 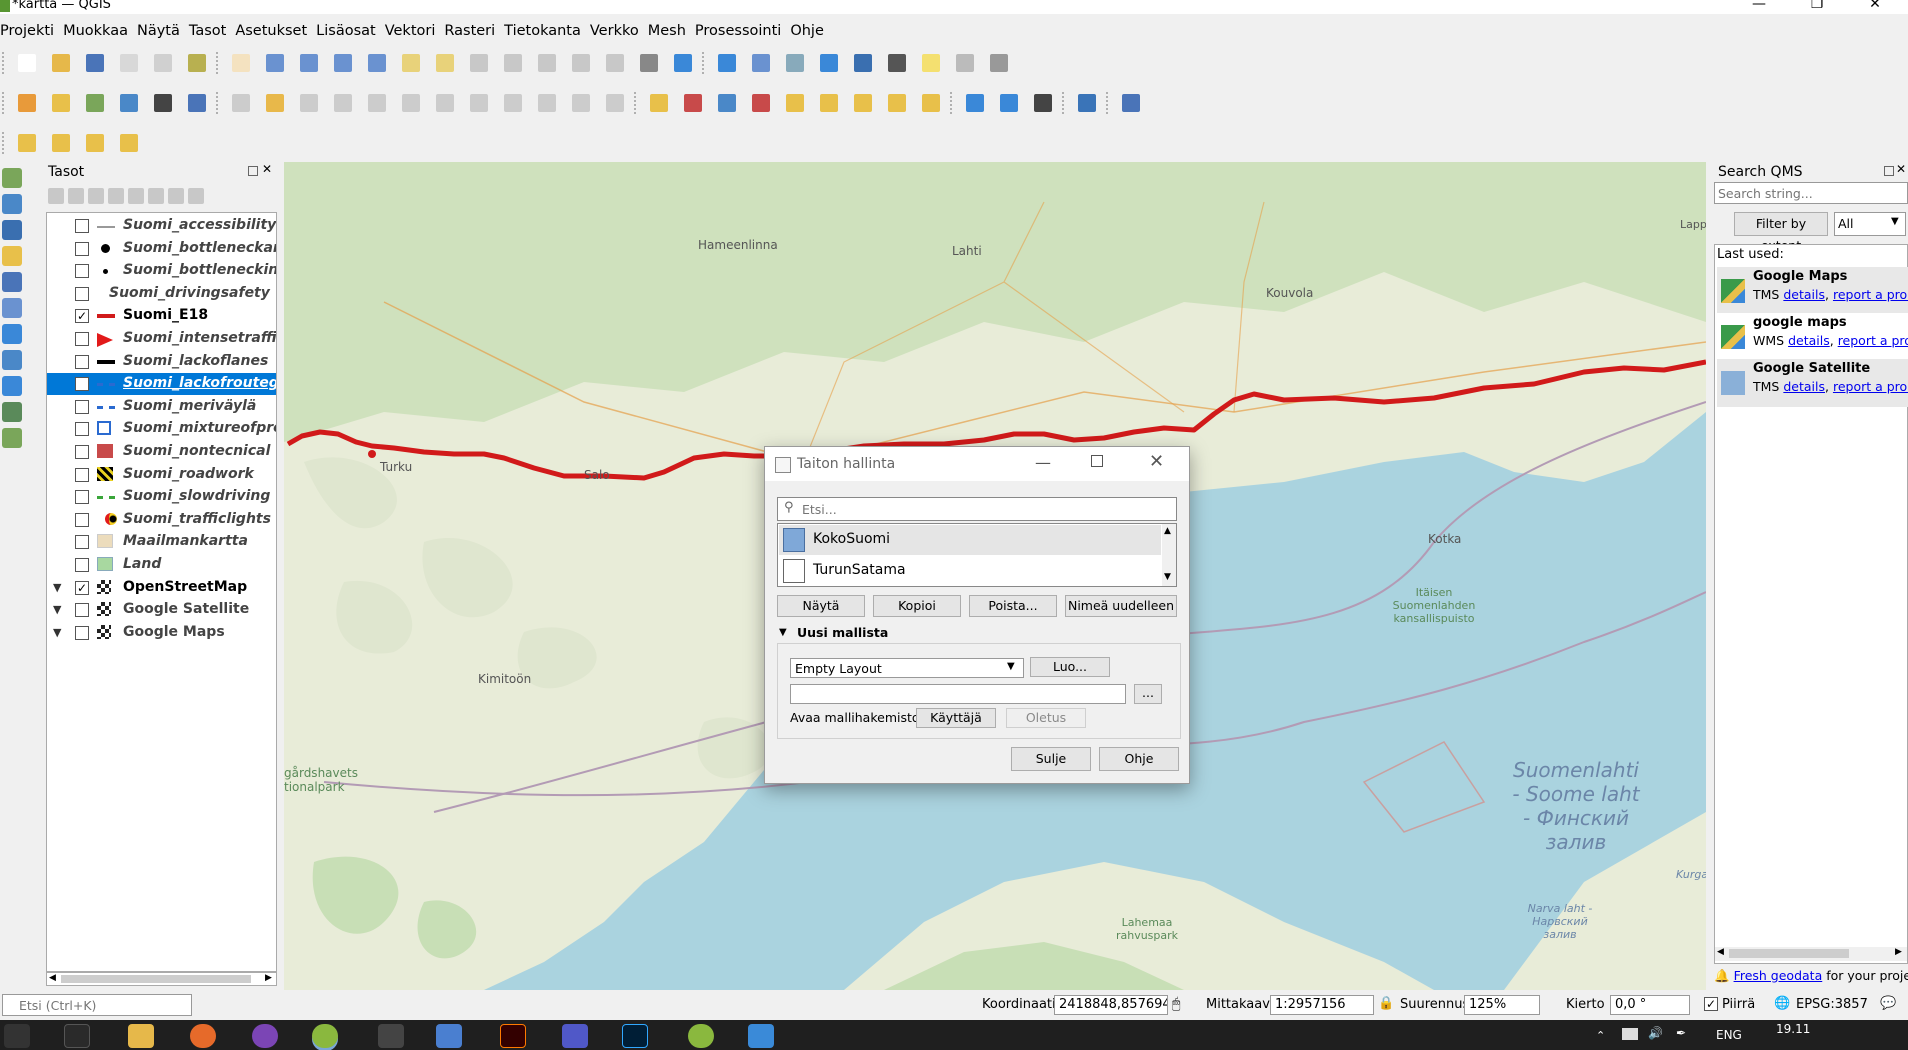 I want to click on layout-list: KokoSuomi TurunSatama ▲ ▼, so click(x=977, y=555).